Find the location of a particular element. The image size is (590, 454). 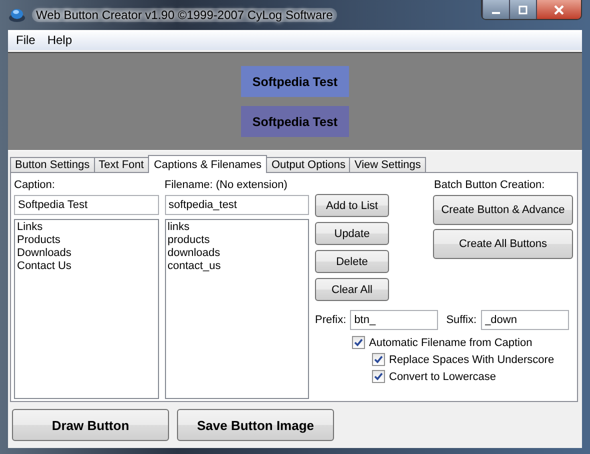

menu-item: Help is located at coordinates (59, 40).